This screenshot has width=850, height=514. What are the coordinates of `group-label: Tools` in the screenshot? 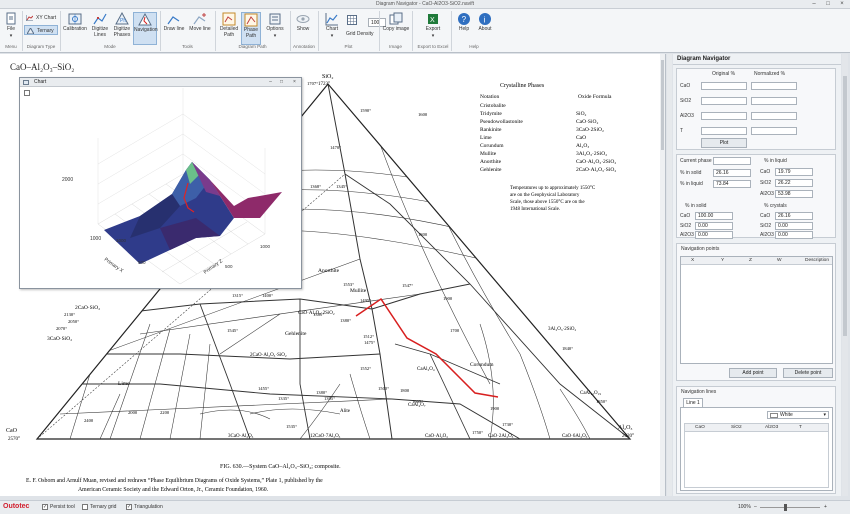 It's located at (187, 46).